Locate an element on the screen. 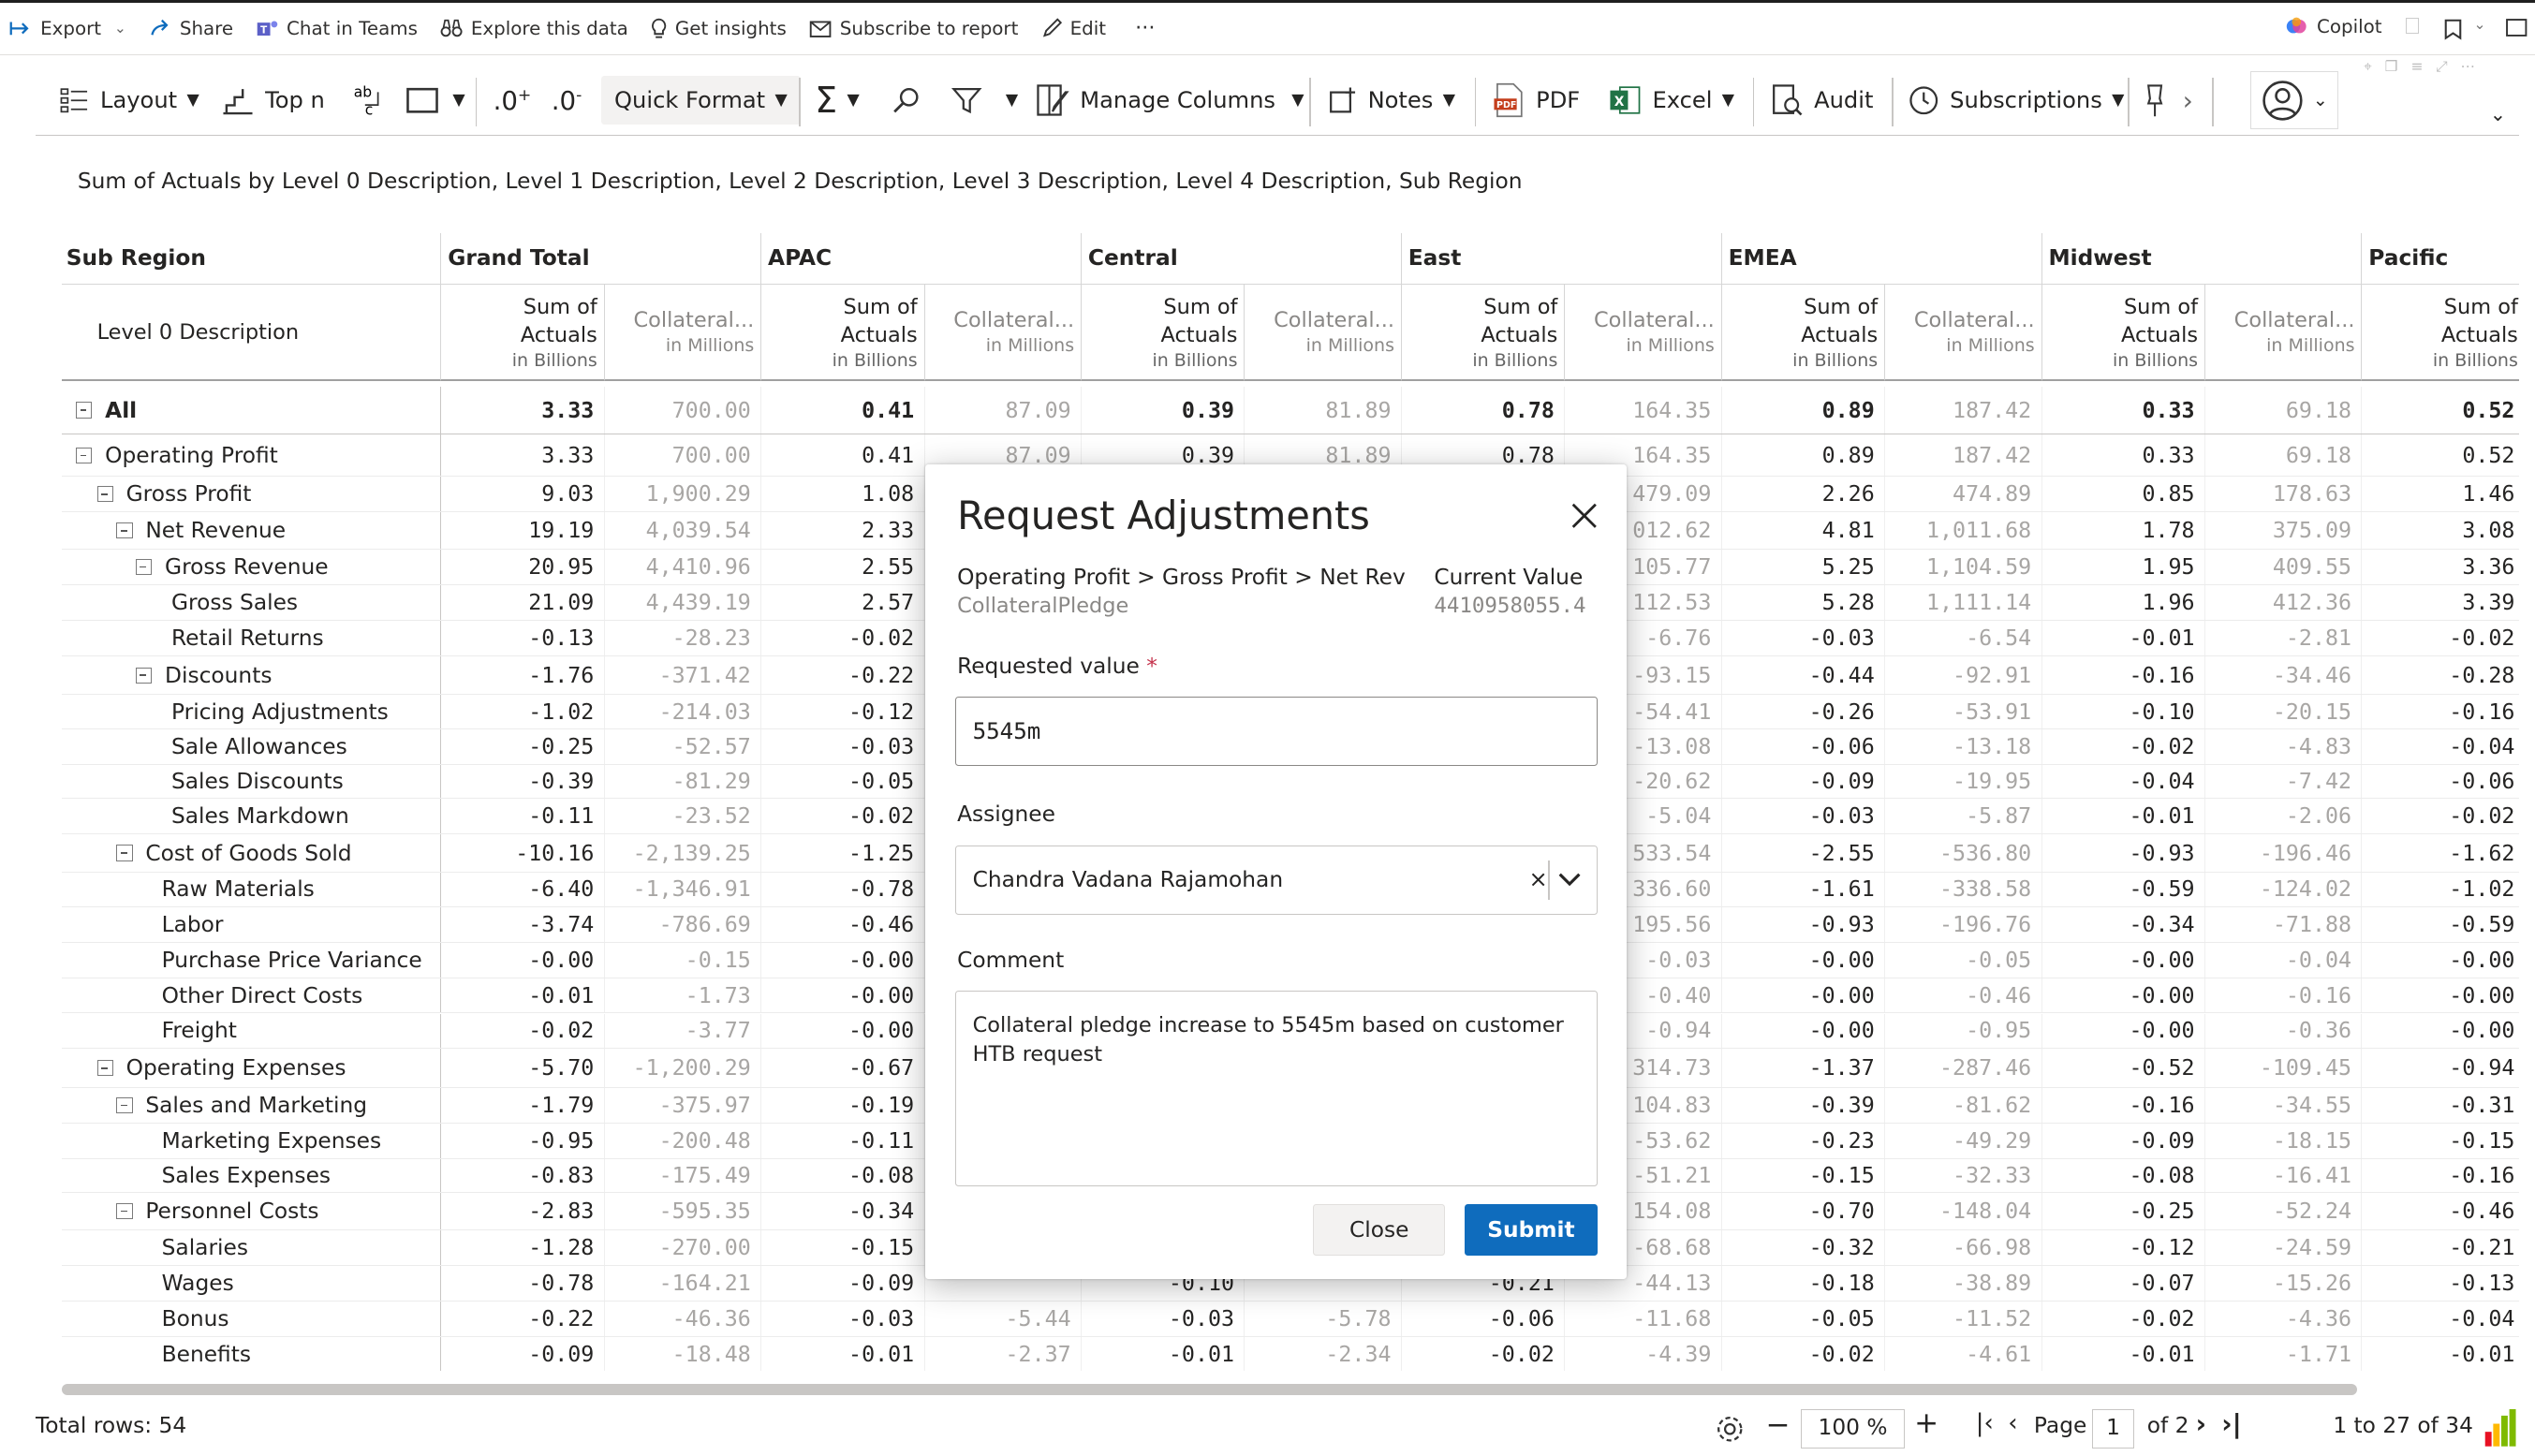 Image resolution: width=2535 pixels, height=1456 pixels. actuals-cell: 1.96 is located at coordinates (2123, 602).